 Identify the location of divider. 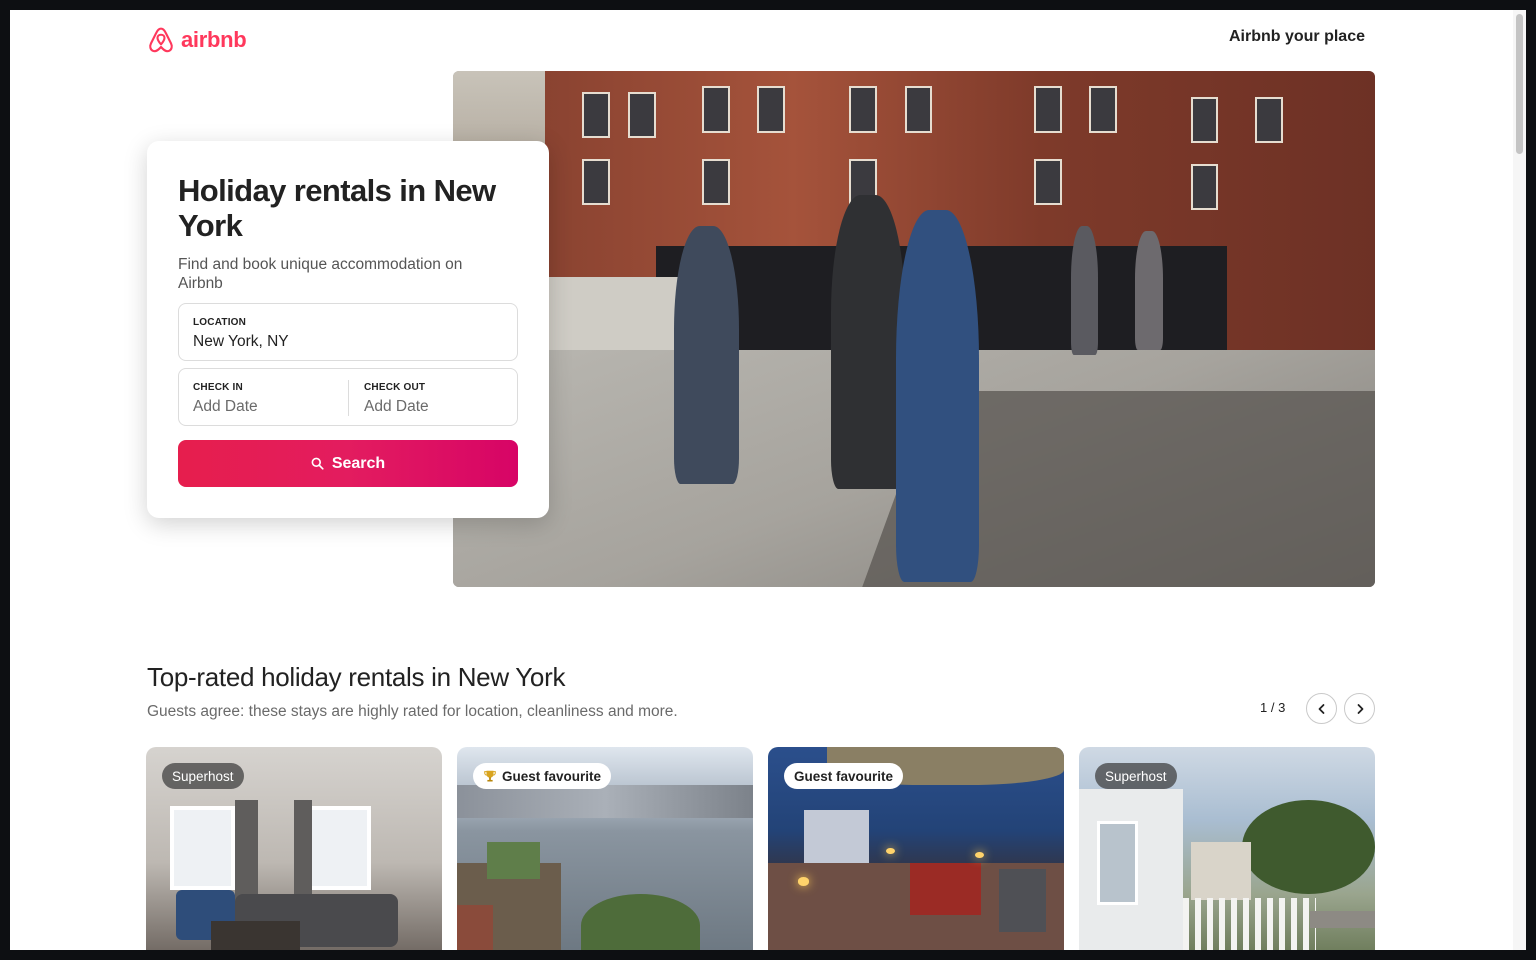
(348, 398).